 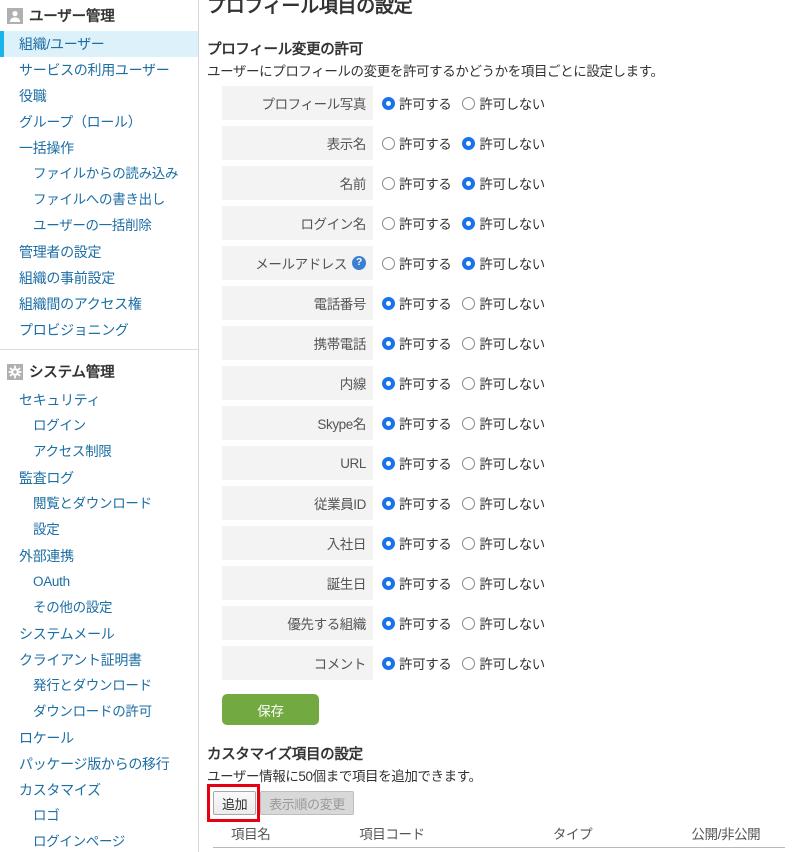 What do you see at coordinates (99, 608) in the screenshot?
I see `sidebar-item: その他の設定` at bounding box center [99, 608].